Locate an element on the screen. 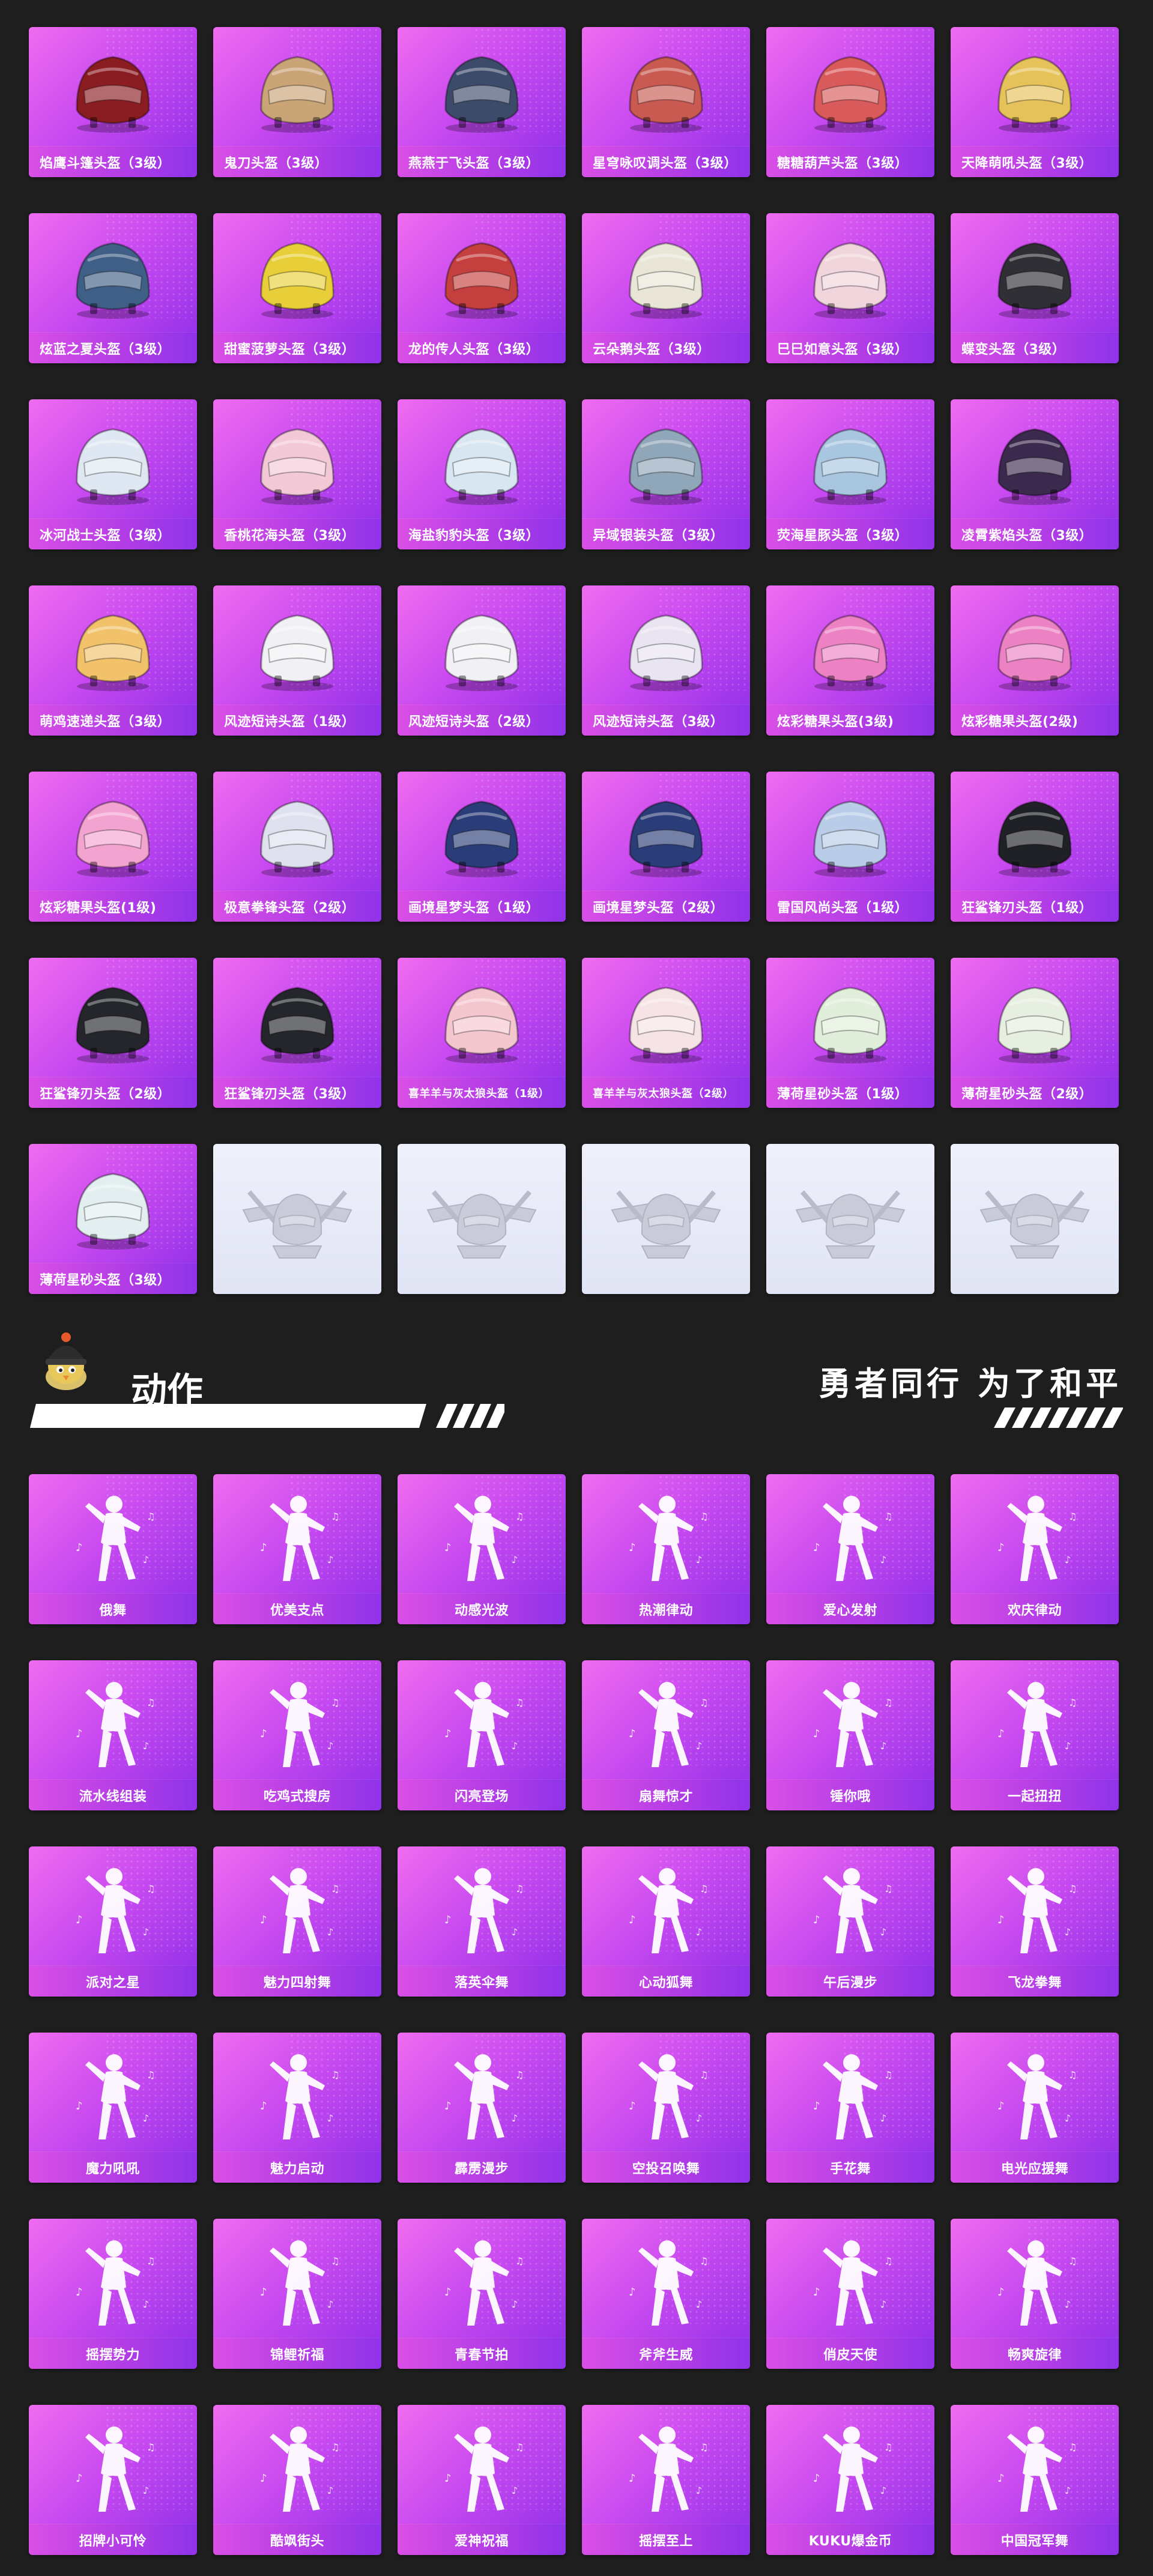  helmet-card: 燕燕于飞头盔（3级） is located at coordinates (482, 102).